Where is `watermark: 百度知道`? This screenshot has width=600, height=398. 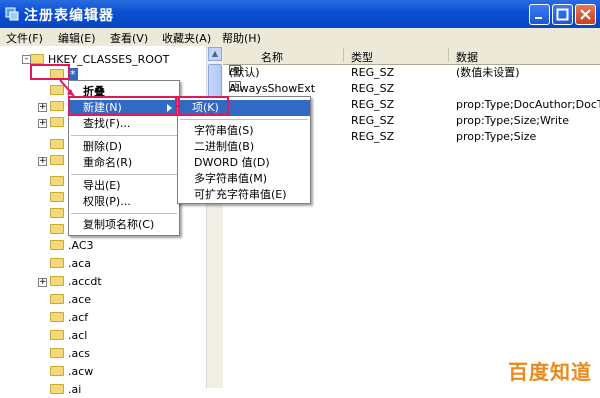
watermark: 百度知道 is located at coordinates (550, 372).